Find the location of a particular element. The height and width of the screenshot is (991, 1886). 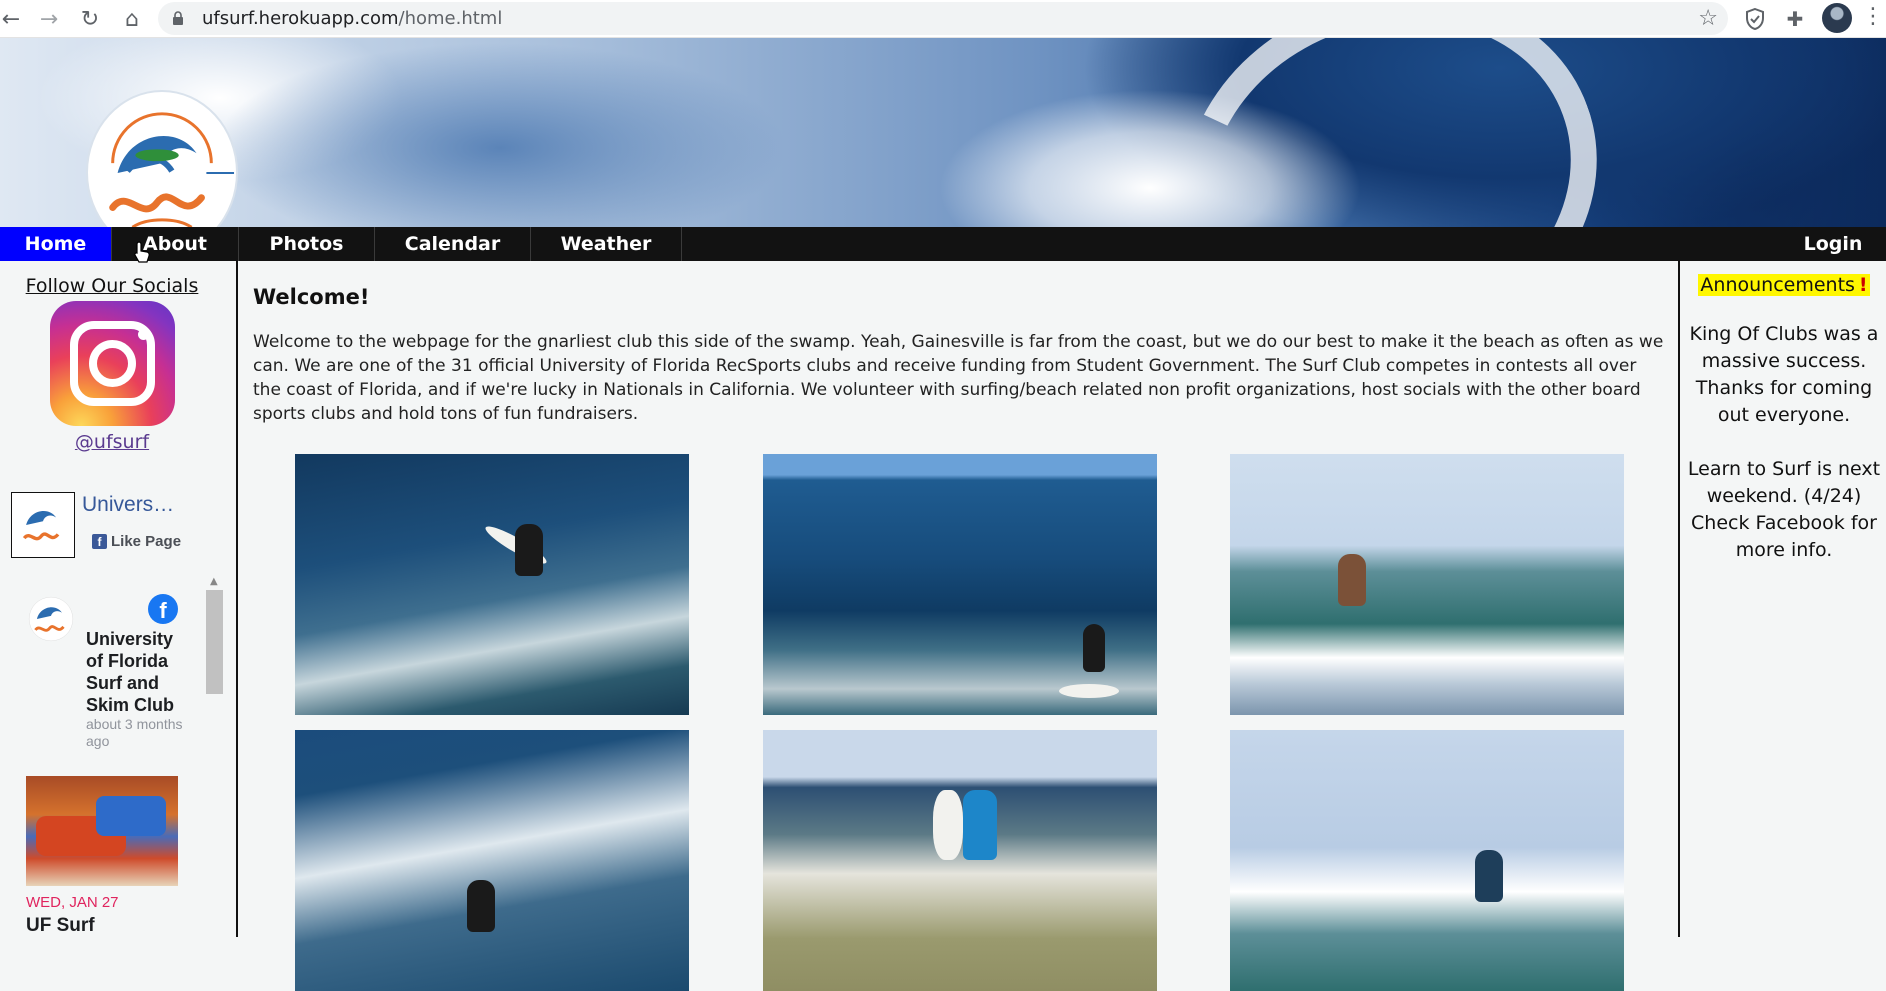

facebook-logo-icon: f is located at coordinates (163, 609).